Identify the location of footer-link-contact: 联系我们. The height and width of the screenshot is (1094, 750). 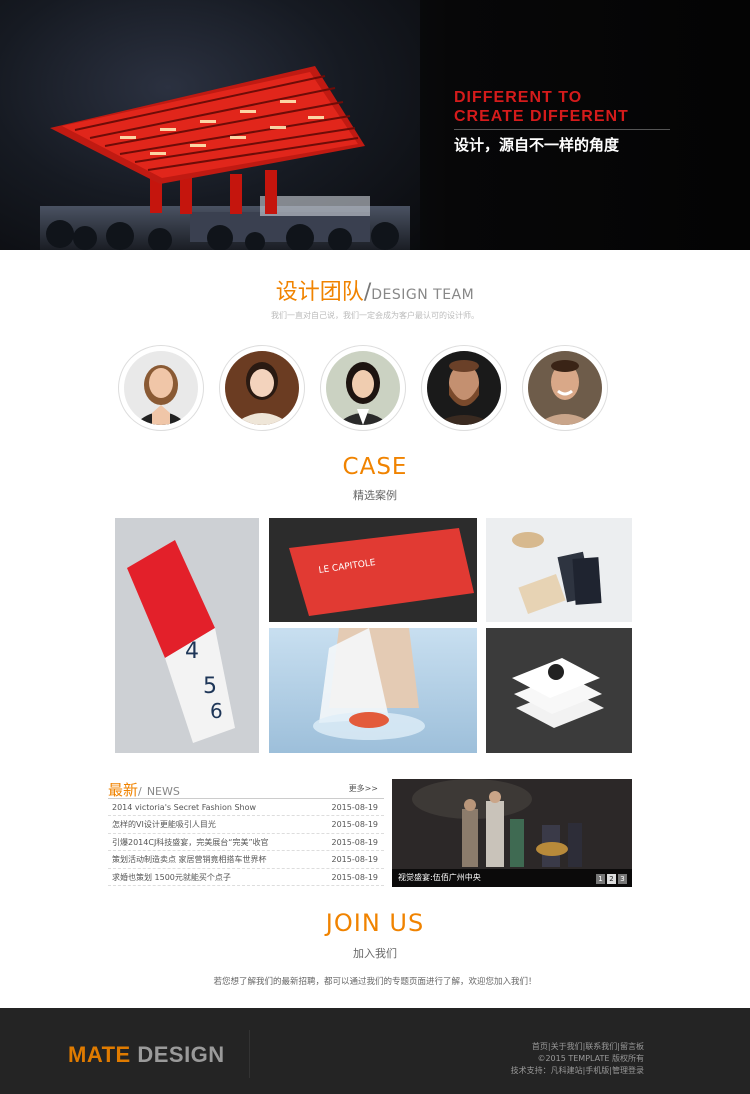
(601, 1046).